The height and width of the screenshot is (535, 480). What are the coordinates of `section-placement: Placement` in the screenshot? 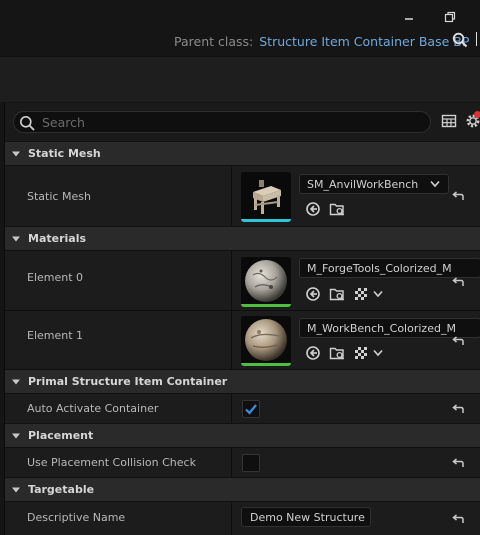 It's located at (242, 435).